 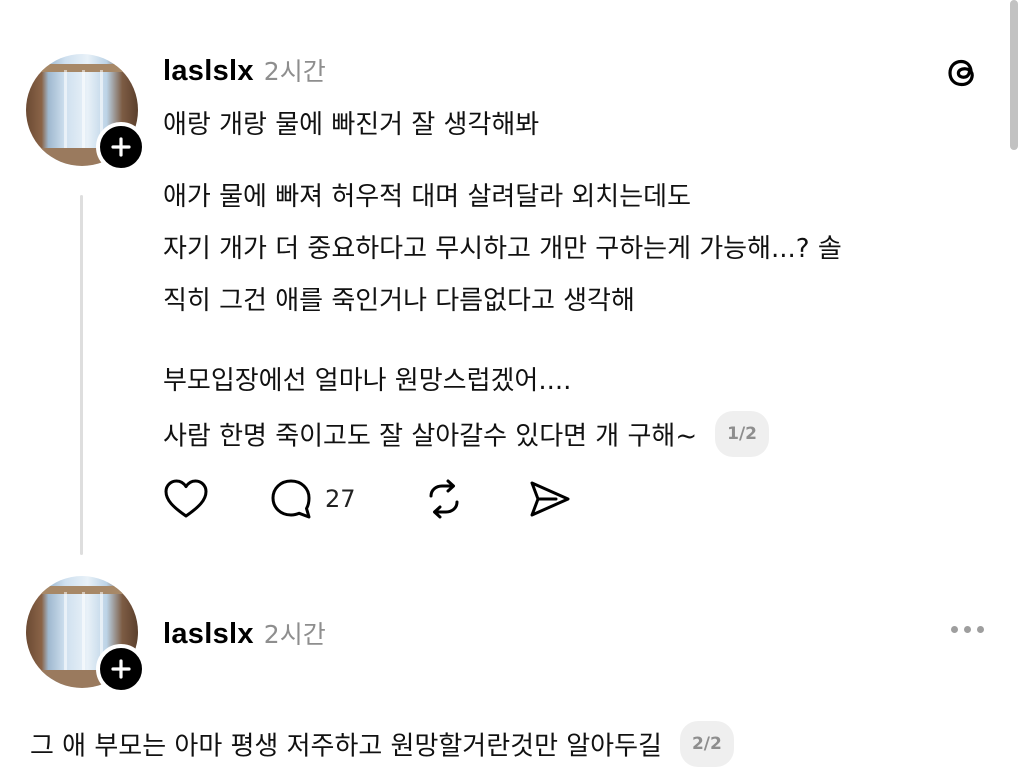 I want to click on heart-icon, so click(x=186, y=498).